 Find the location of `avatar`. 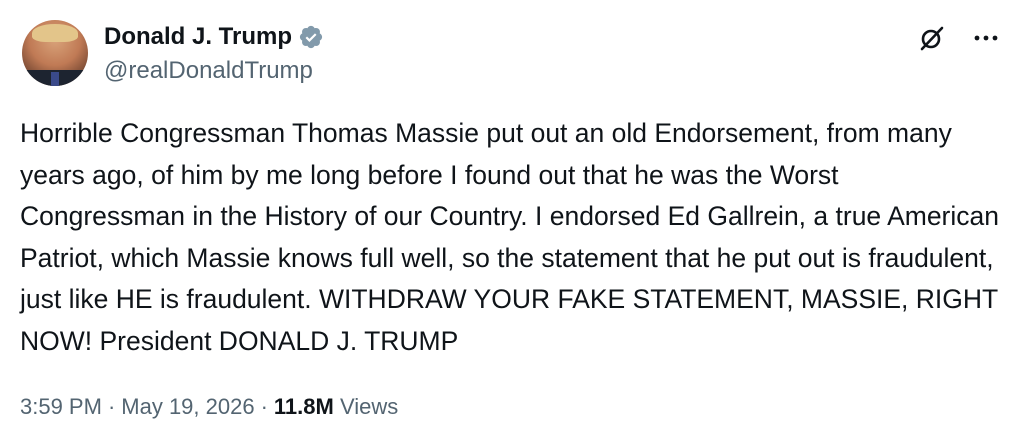

avatar is located at coordinates (55, 53).